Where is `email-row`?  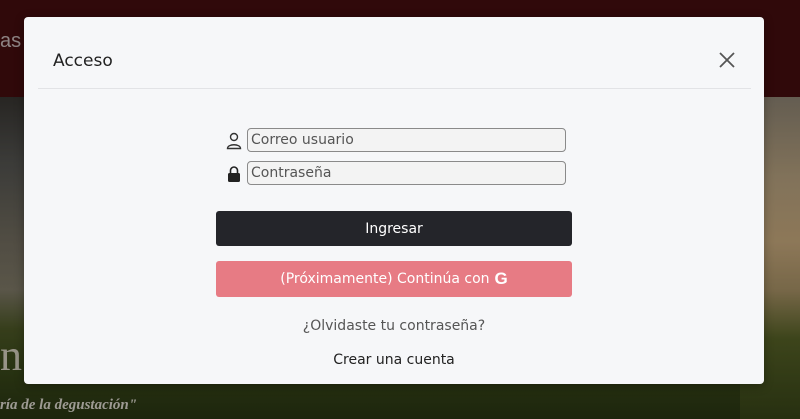
email-row is located at coordinates (399, 141).